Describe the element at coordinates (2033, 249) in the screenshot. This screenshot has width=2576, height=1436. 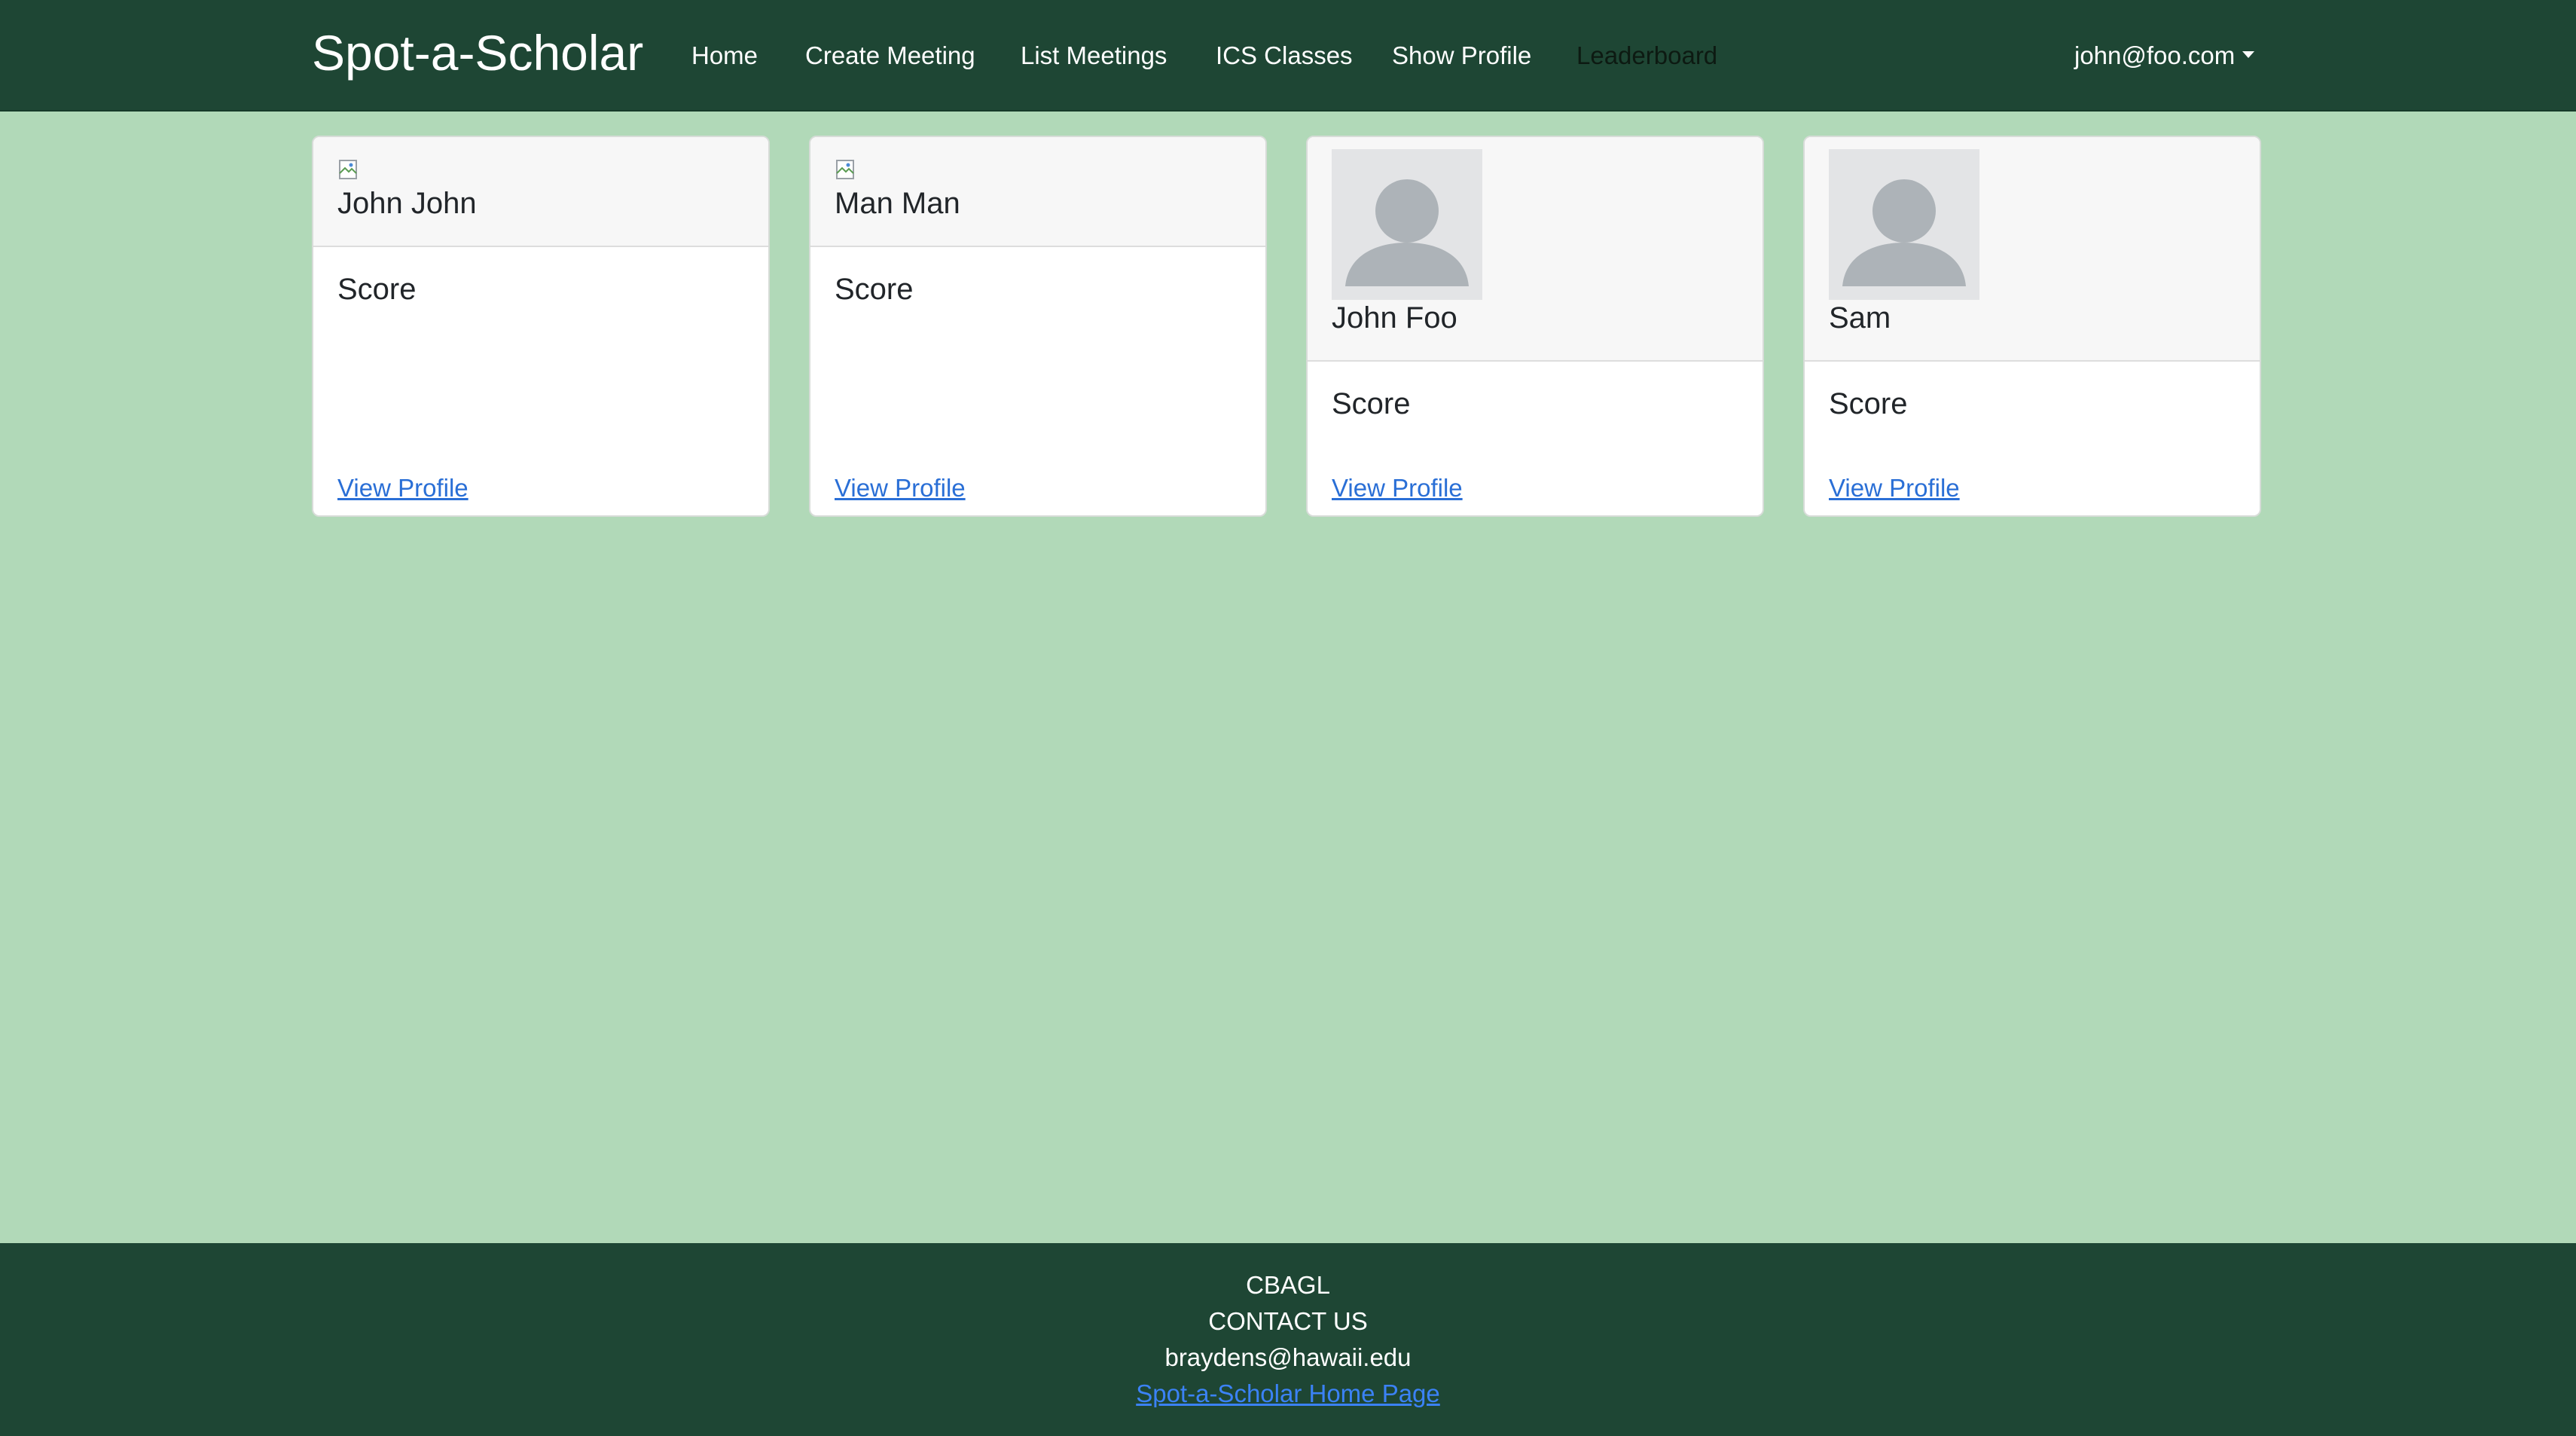
I see `card-header: Sam` at that location.